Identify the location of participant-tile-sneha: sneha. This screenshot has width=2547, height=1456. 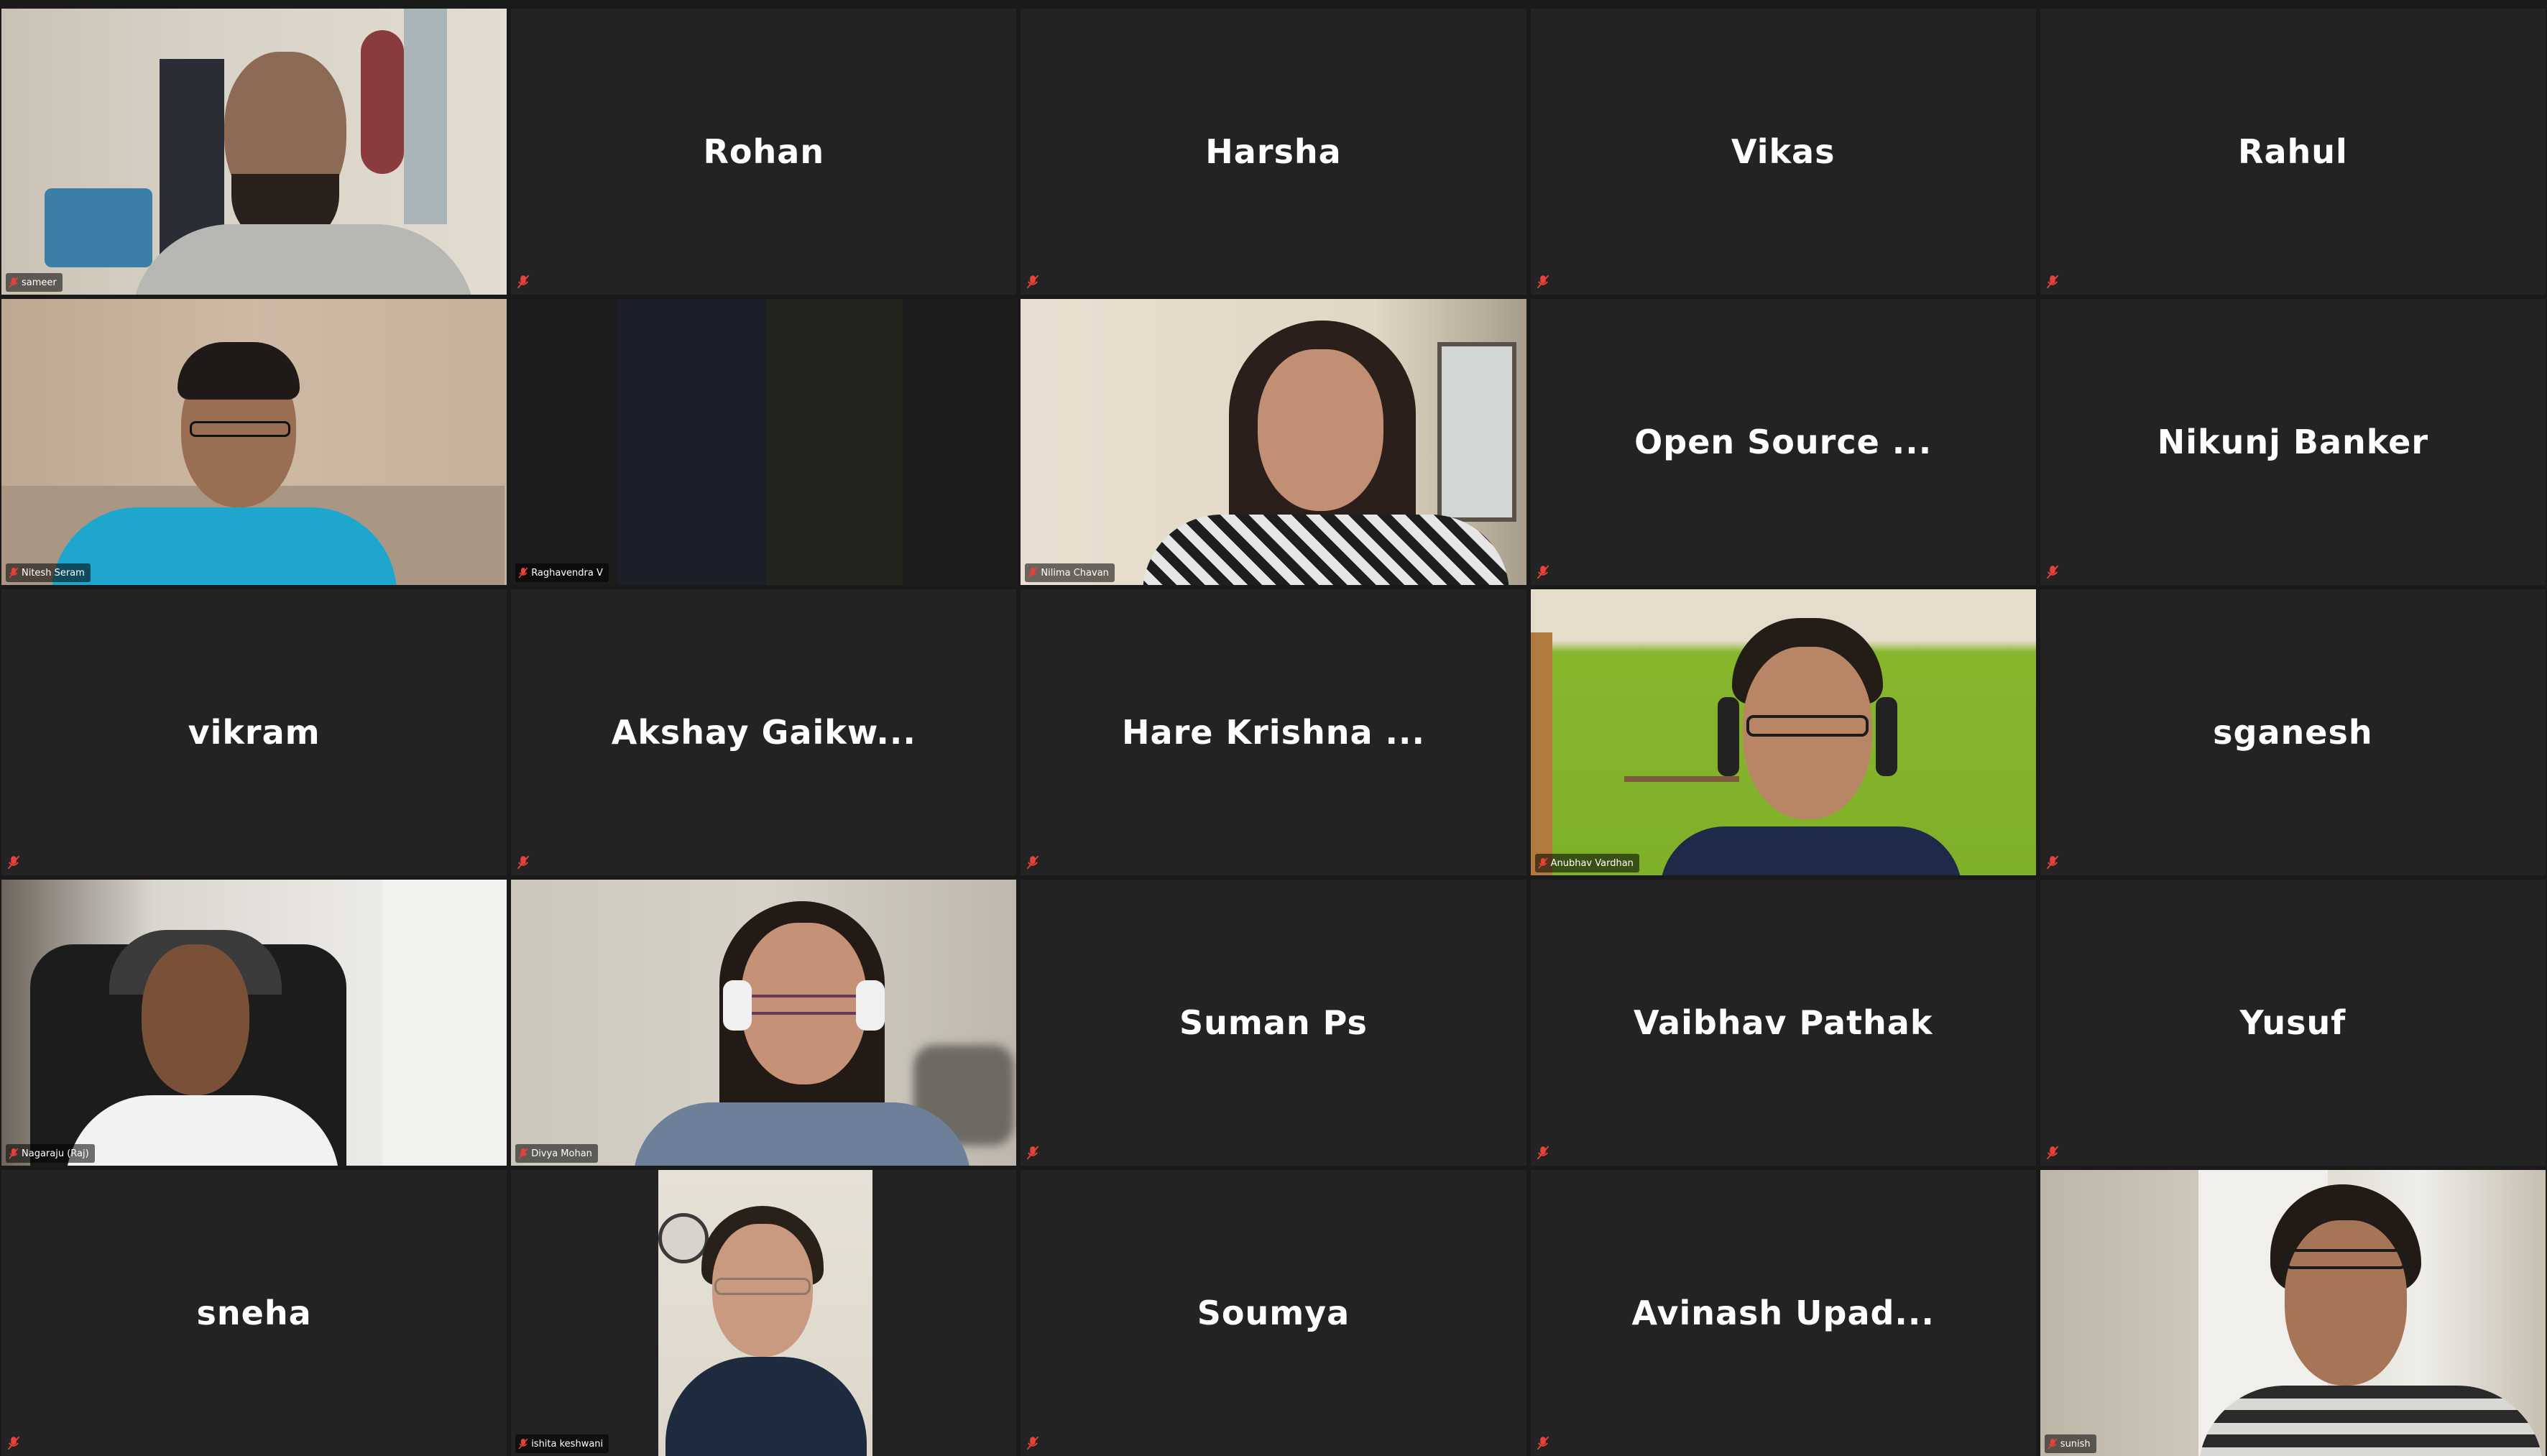
(254, 1313).